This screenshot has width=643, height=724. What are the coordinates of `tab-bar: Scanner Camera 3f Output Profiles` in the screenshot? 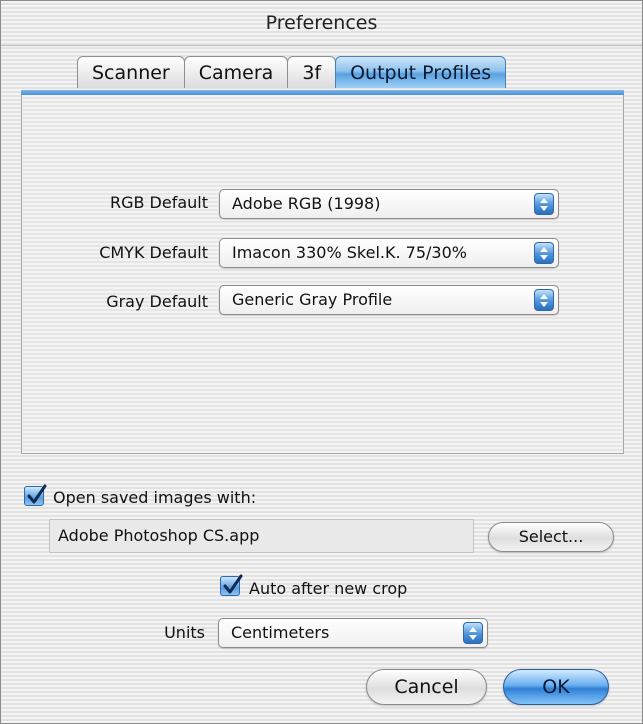 It's located at (292, 73).